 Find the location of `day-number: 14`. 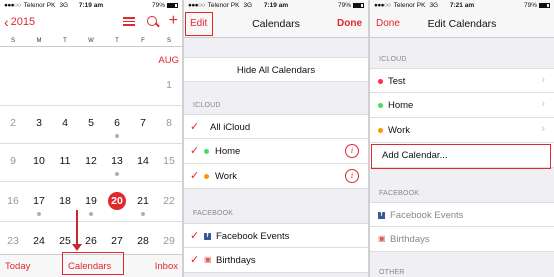

day-number: 14 is located at coordinates (143, 161).